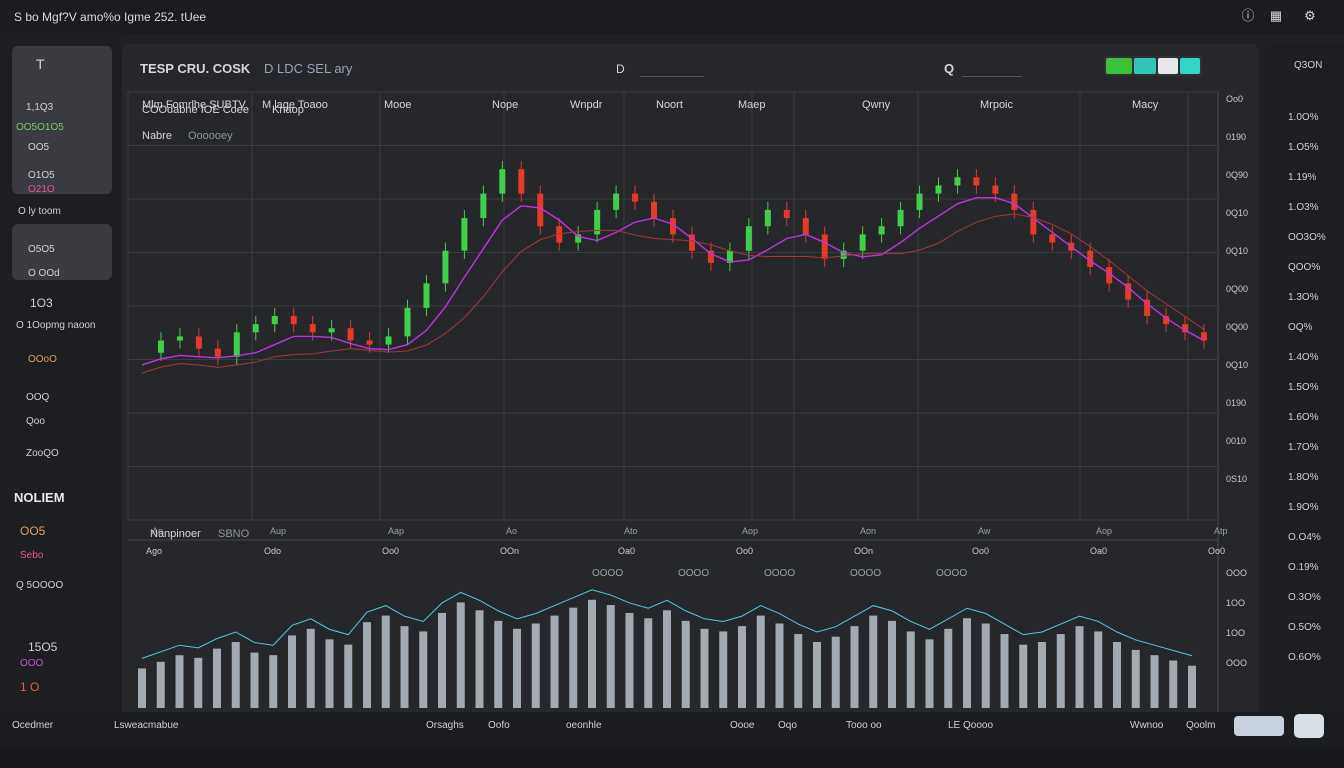  What do you see at coordinates (39, 497) in the screenshot?
I see `section-title: NOLIEM` at bounding box center [39, 497].